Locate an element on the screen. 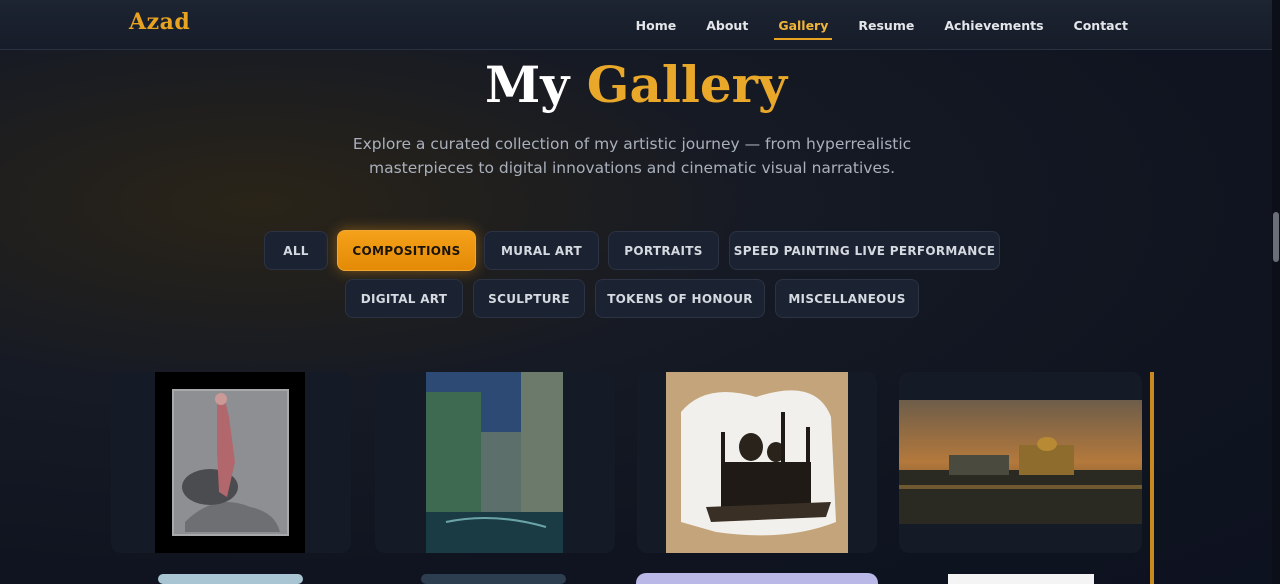 This screenshot has height=584, width=1280. filter-tokens-of-honour: TOKENS OF HONOUR is located at coordinates (680, 298).